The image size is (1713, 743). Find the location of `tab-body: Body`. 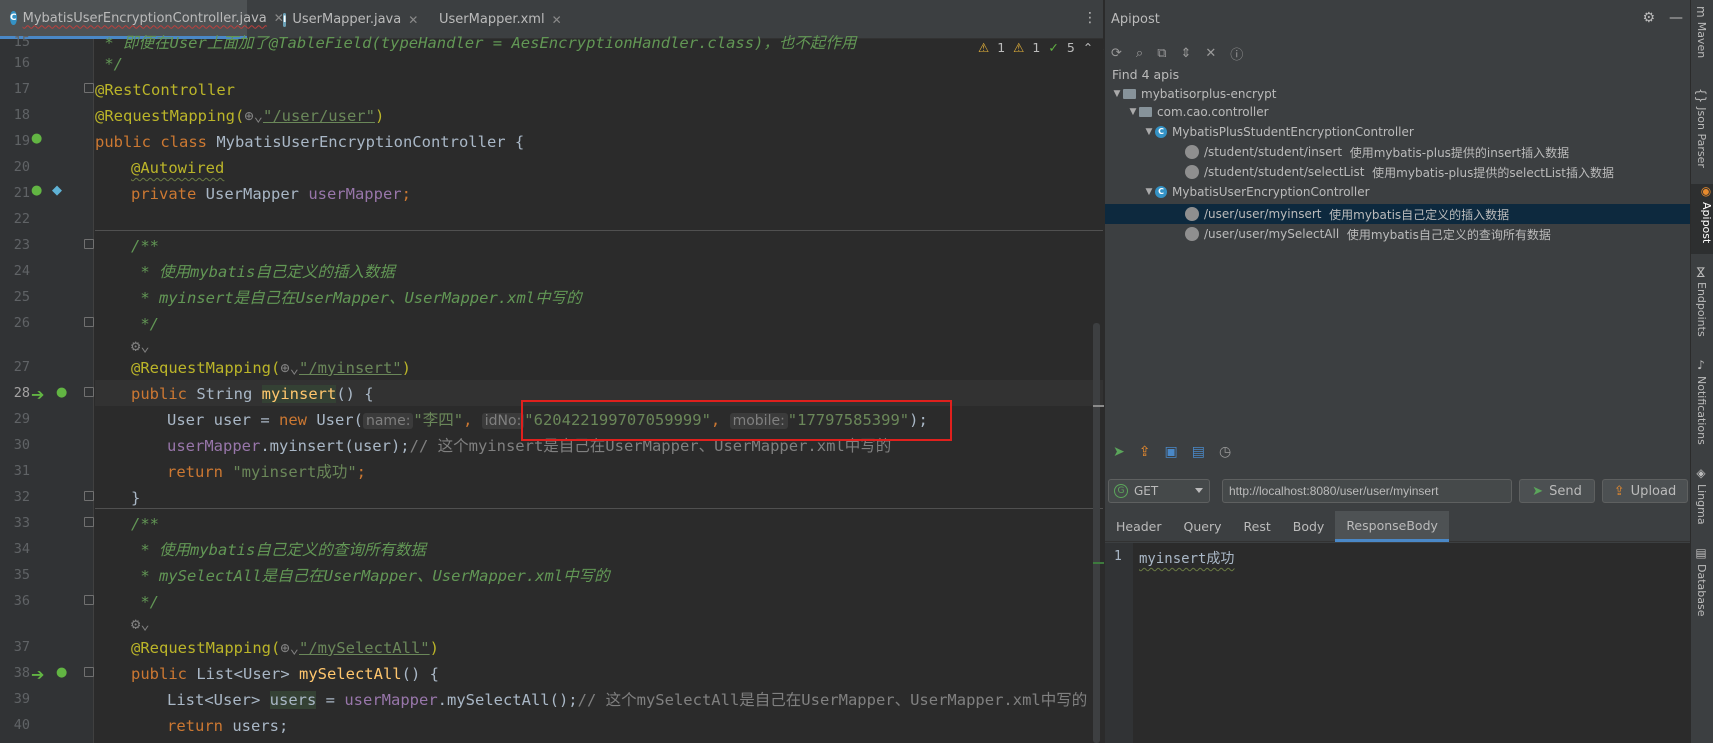

tab-body: Body is located at coordinates (1309, 526).